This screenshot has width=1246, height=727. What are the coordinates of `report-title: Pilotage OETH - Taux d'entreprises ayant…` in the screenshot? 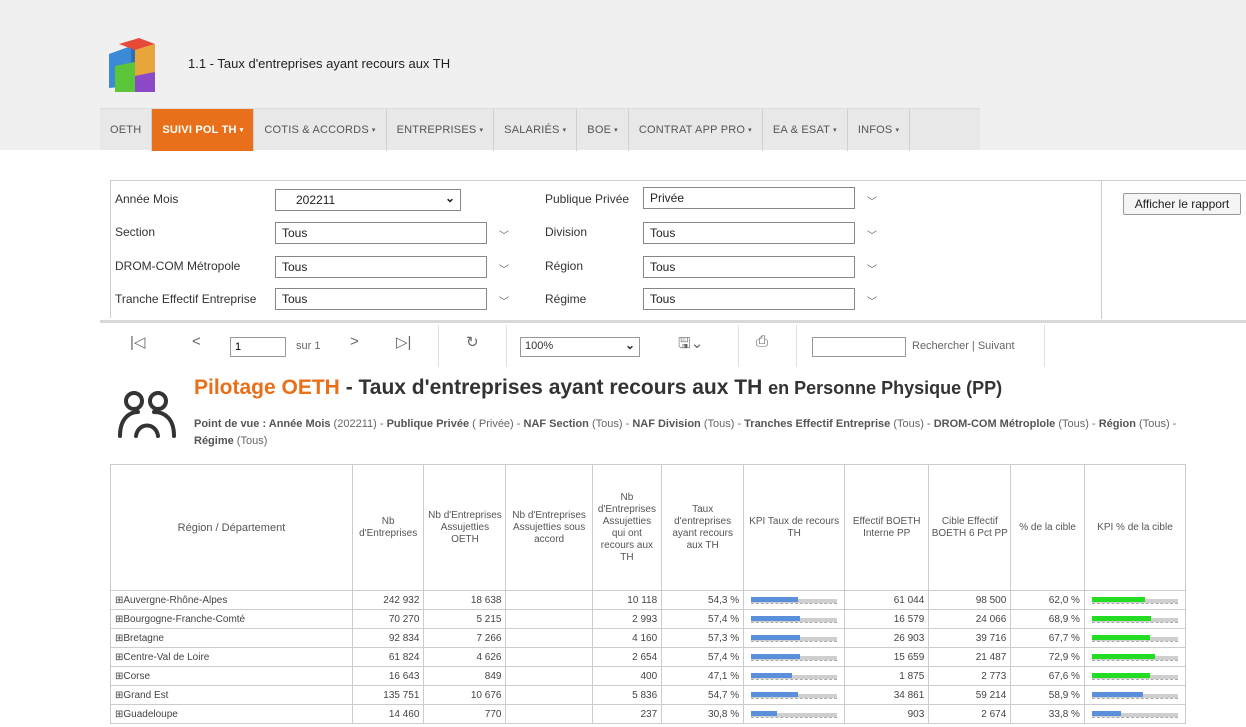 It's located at (598, 388).